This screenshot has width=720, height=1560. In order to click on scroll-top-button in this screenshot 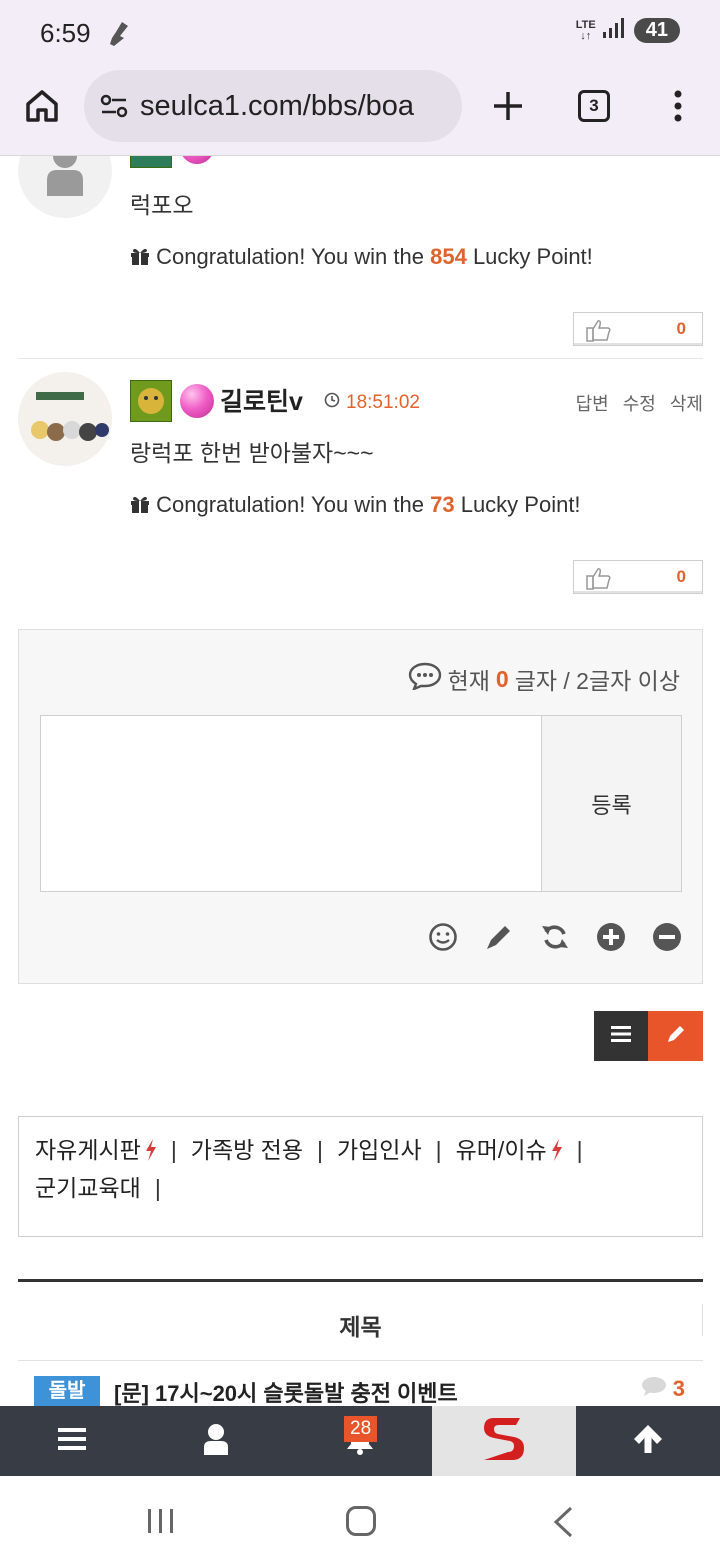, I will do `click(648, 1441)`.